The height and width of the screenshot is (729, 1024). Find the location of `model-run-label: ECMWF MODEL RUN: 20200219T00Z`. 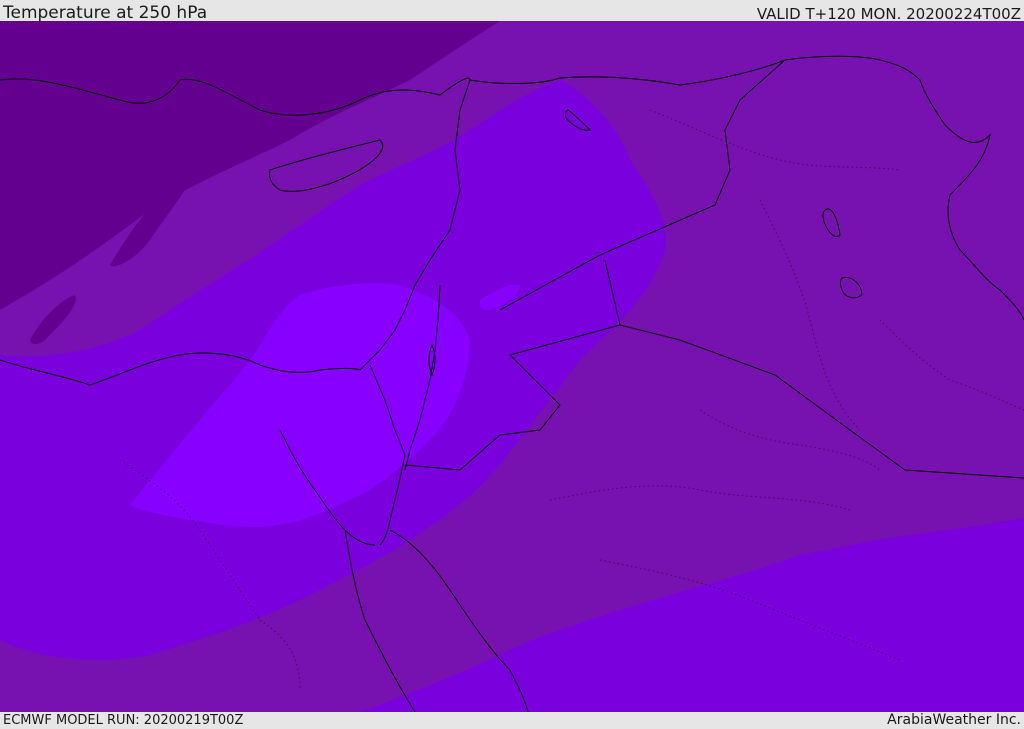

model-run-label: ECMWF MODEL RUN: 20200219T00Z is located at coordinates (123, 720).